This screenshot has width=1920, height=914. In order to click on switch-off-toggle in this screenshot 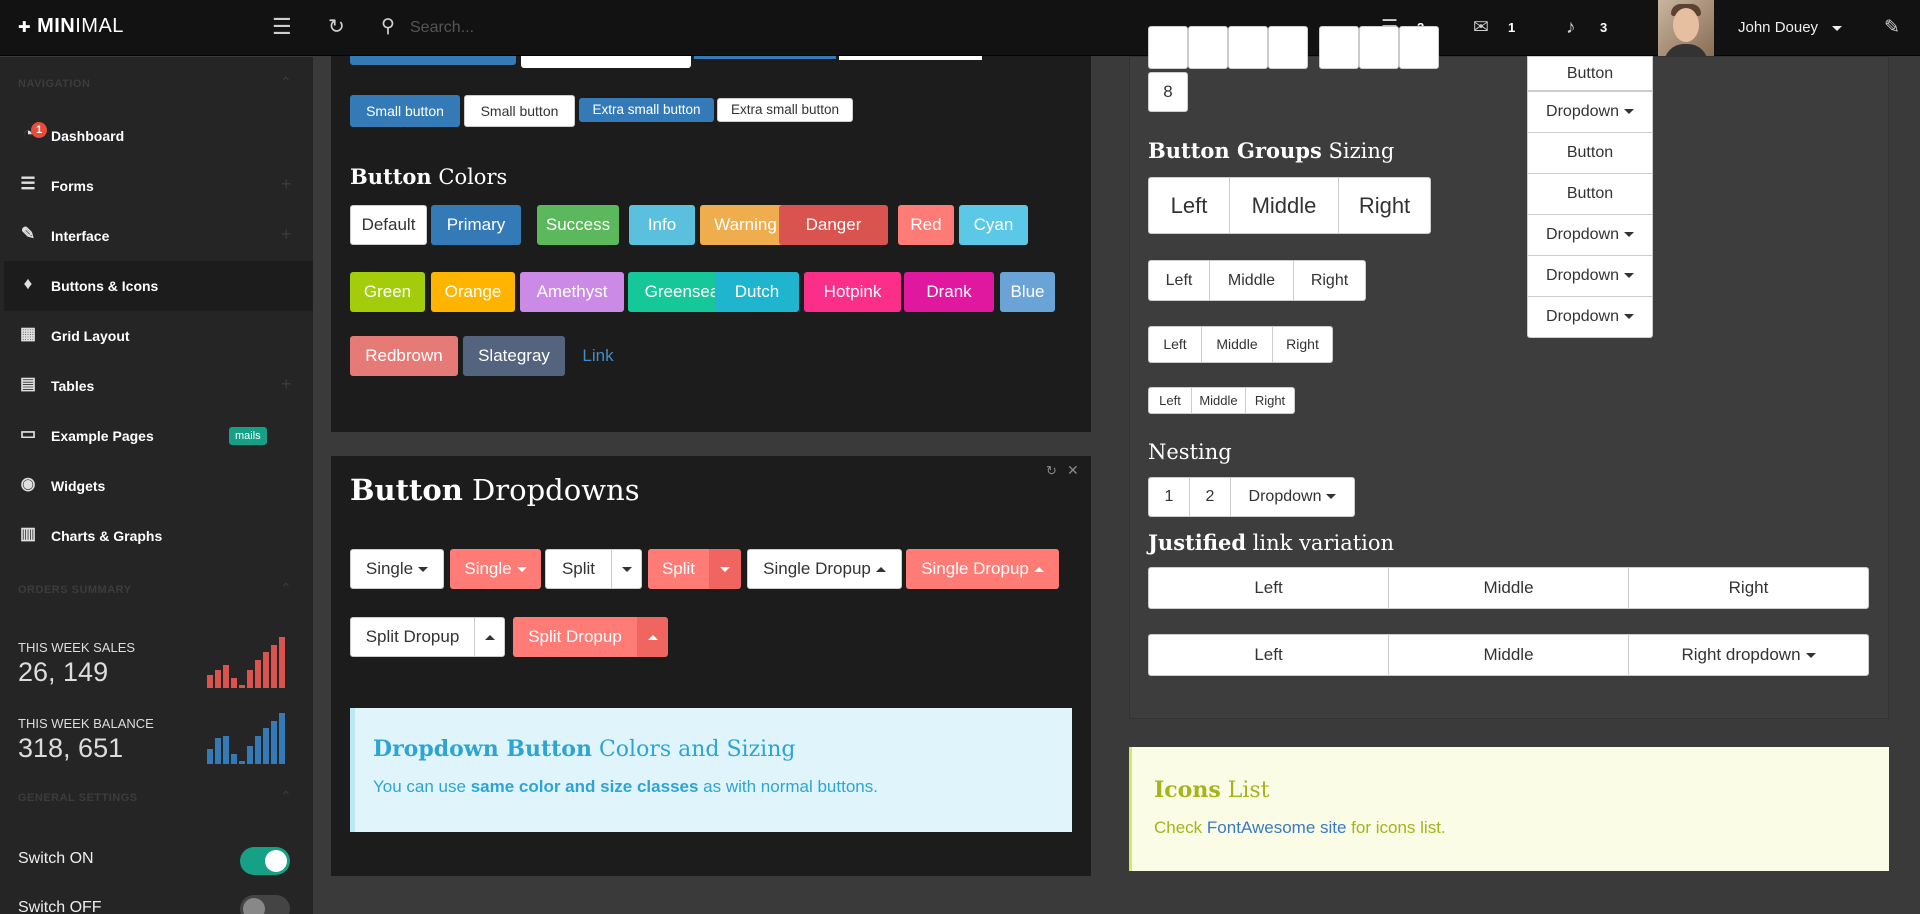, I will do `click(265, 904)`.